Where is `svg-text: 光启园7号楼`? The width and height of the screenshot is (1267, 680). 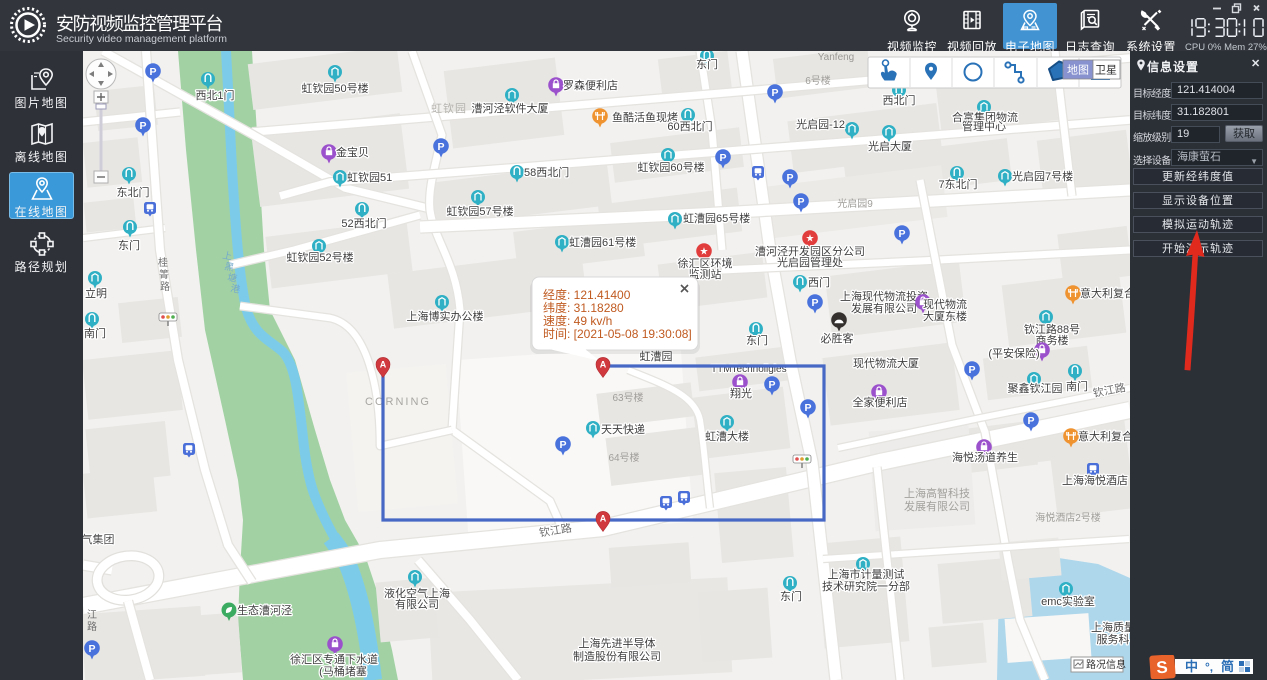 svg-text: 光启园7号楼 is located at coordinates (1042, 176).